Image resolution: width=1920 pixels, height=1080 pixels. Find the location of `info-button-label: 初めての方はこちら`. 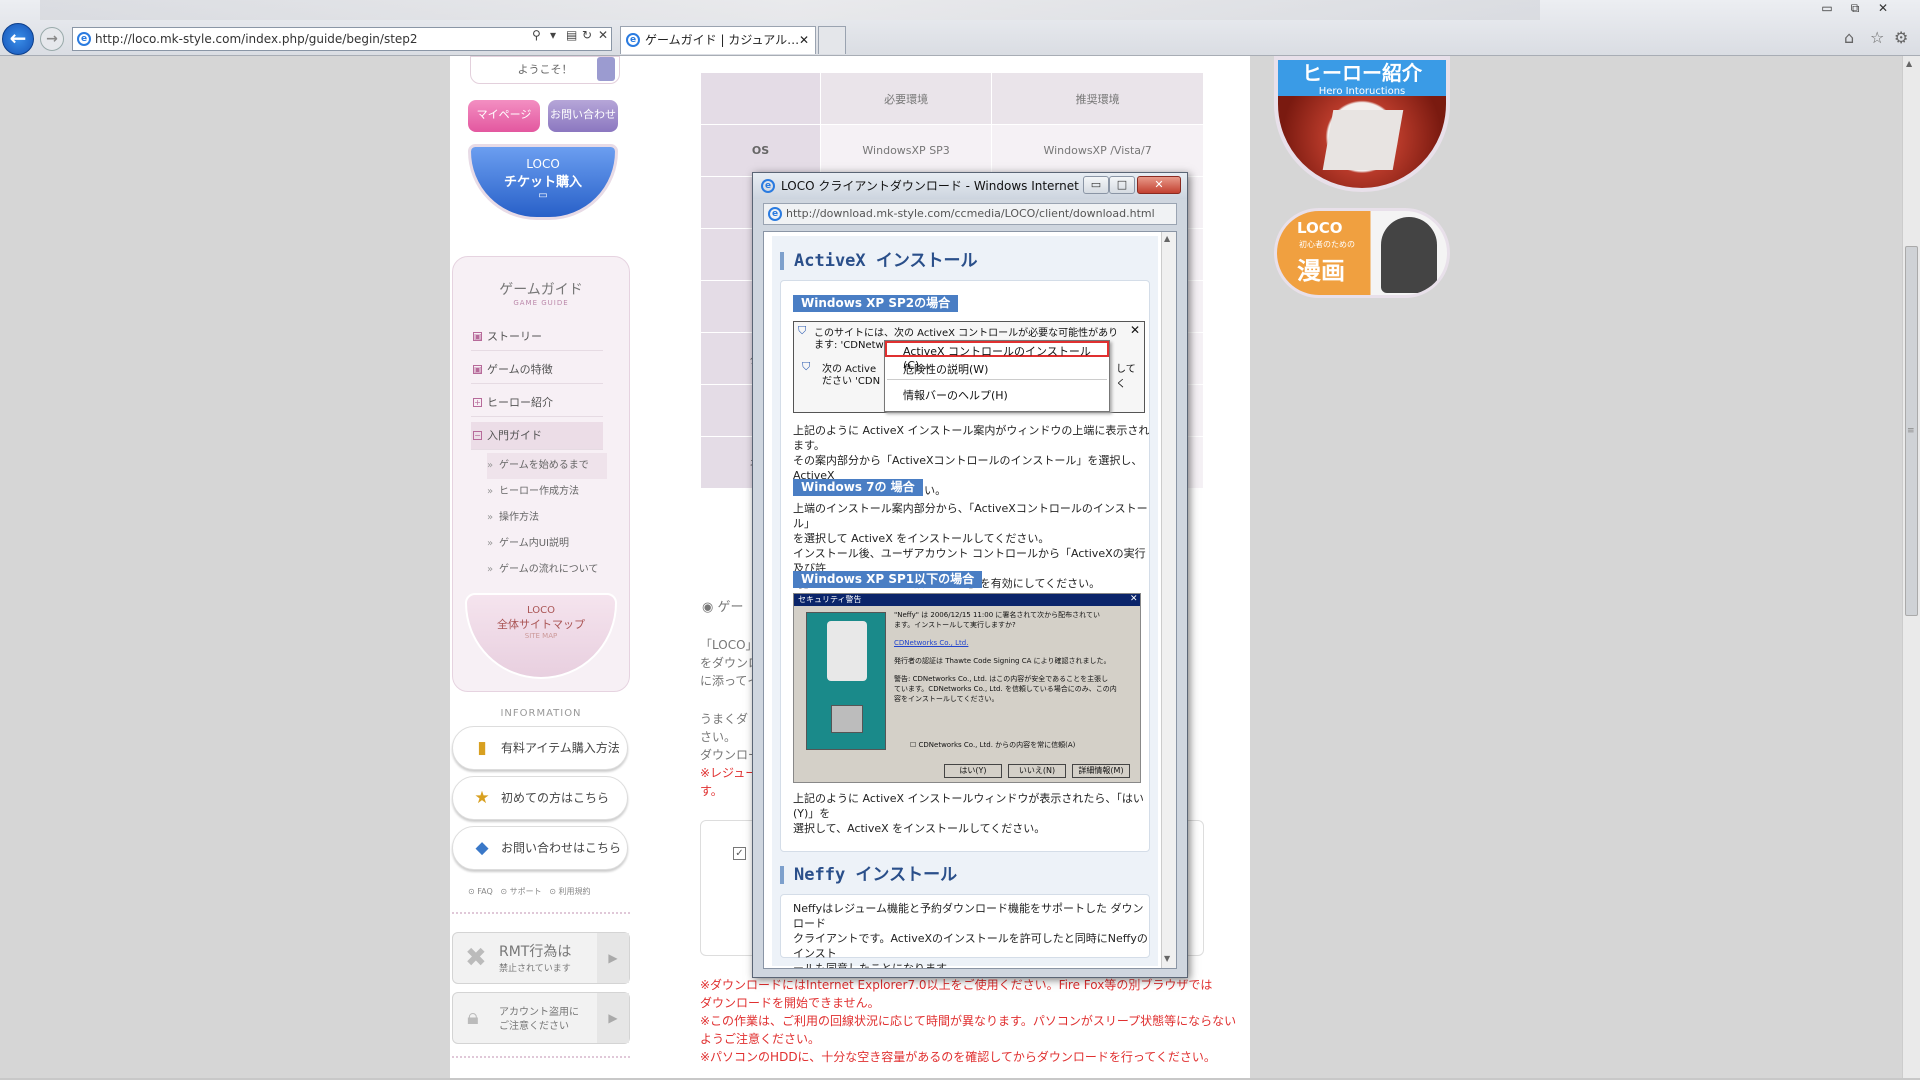

info-button-label: 初めての方はこちら is located at coordinates (555, 798).